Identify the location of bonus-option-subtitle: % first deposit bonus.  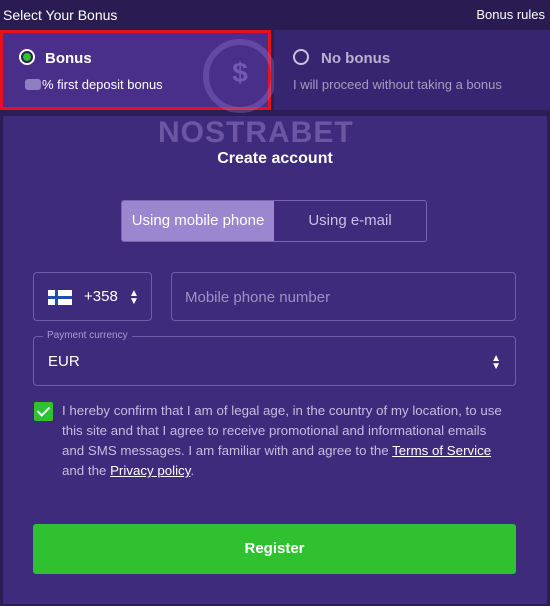
(94, 84).